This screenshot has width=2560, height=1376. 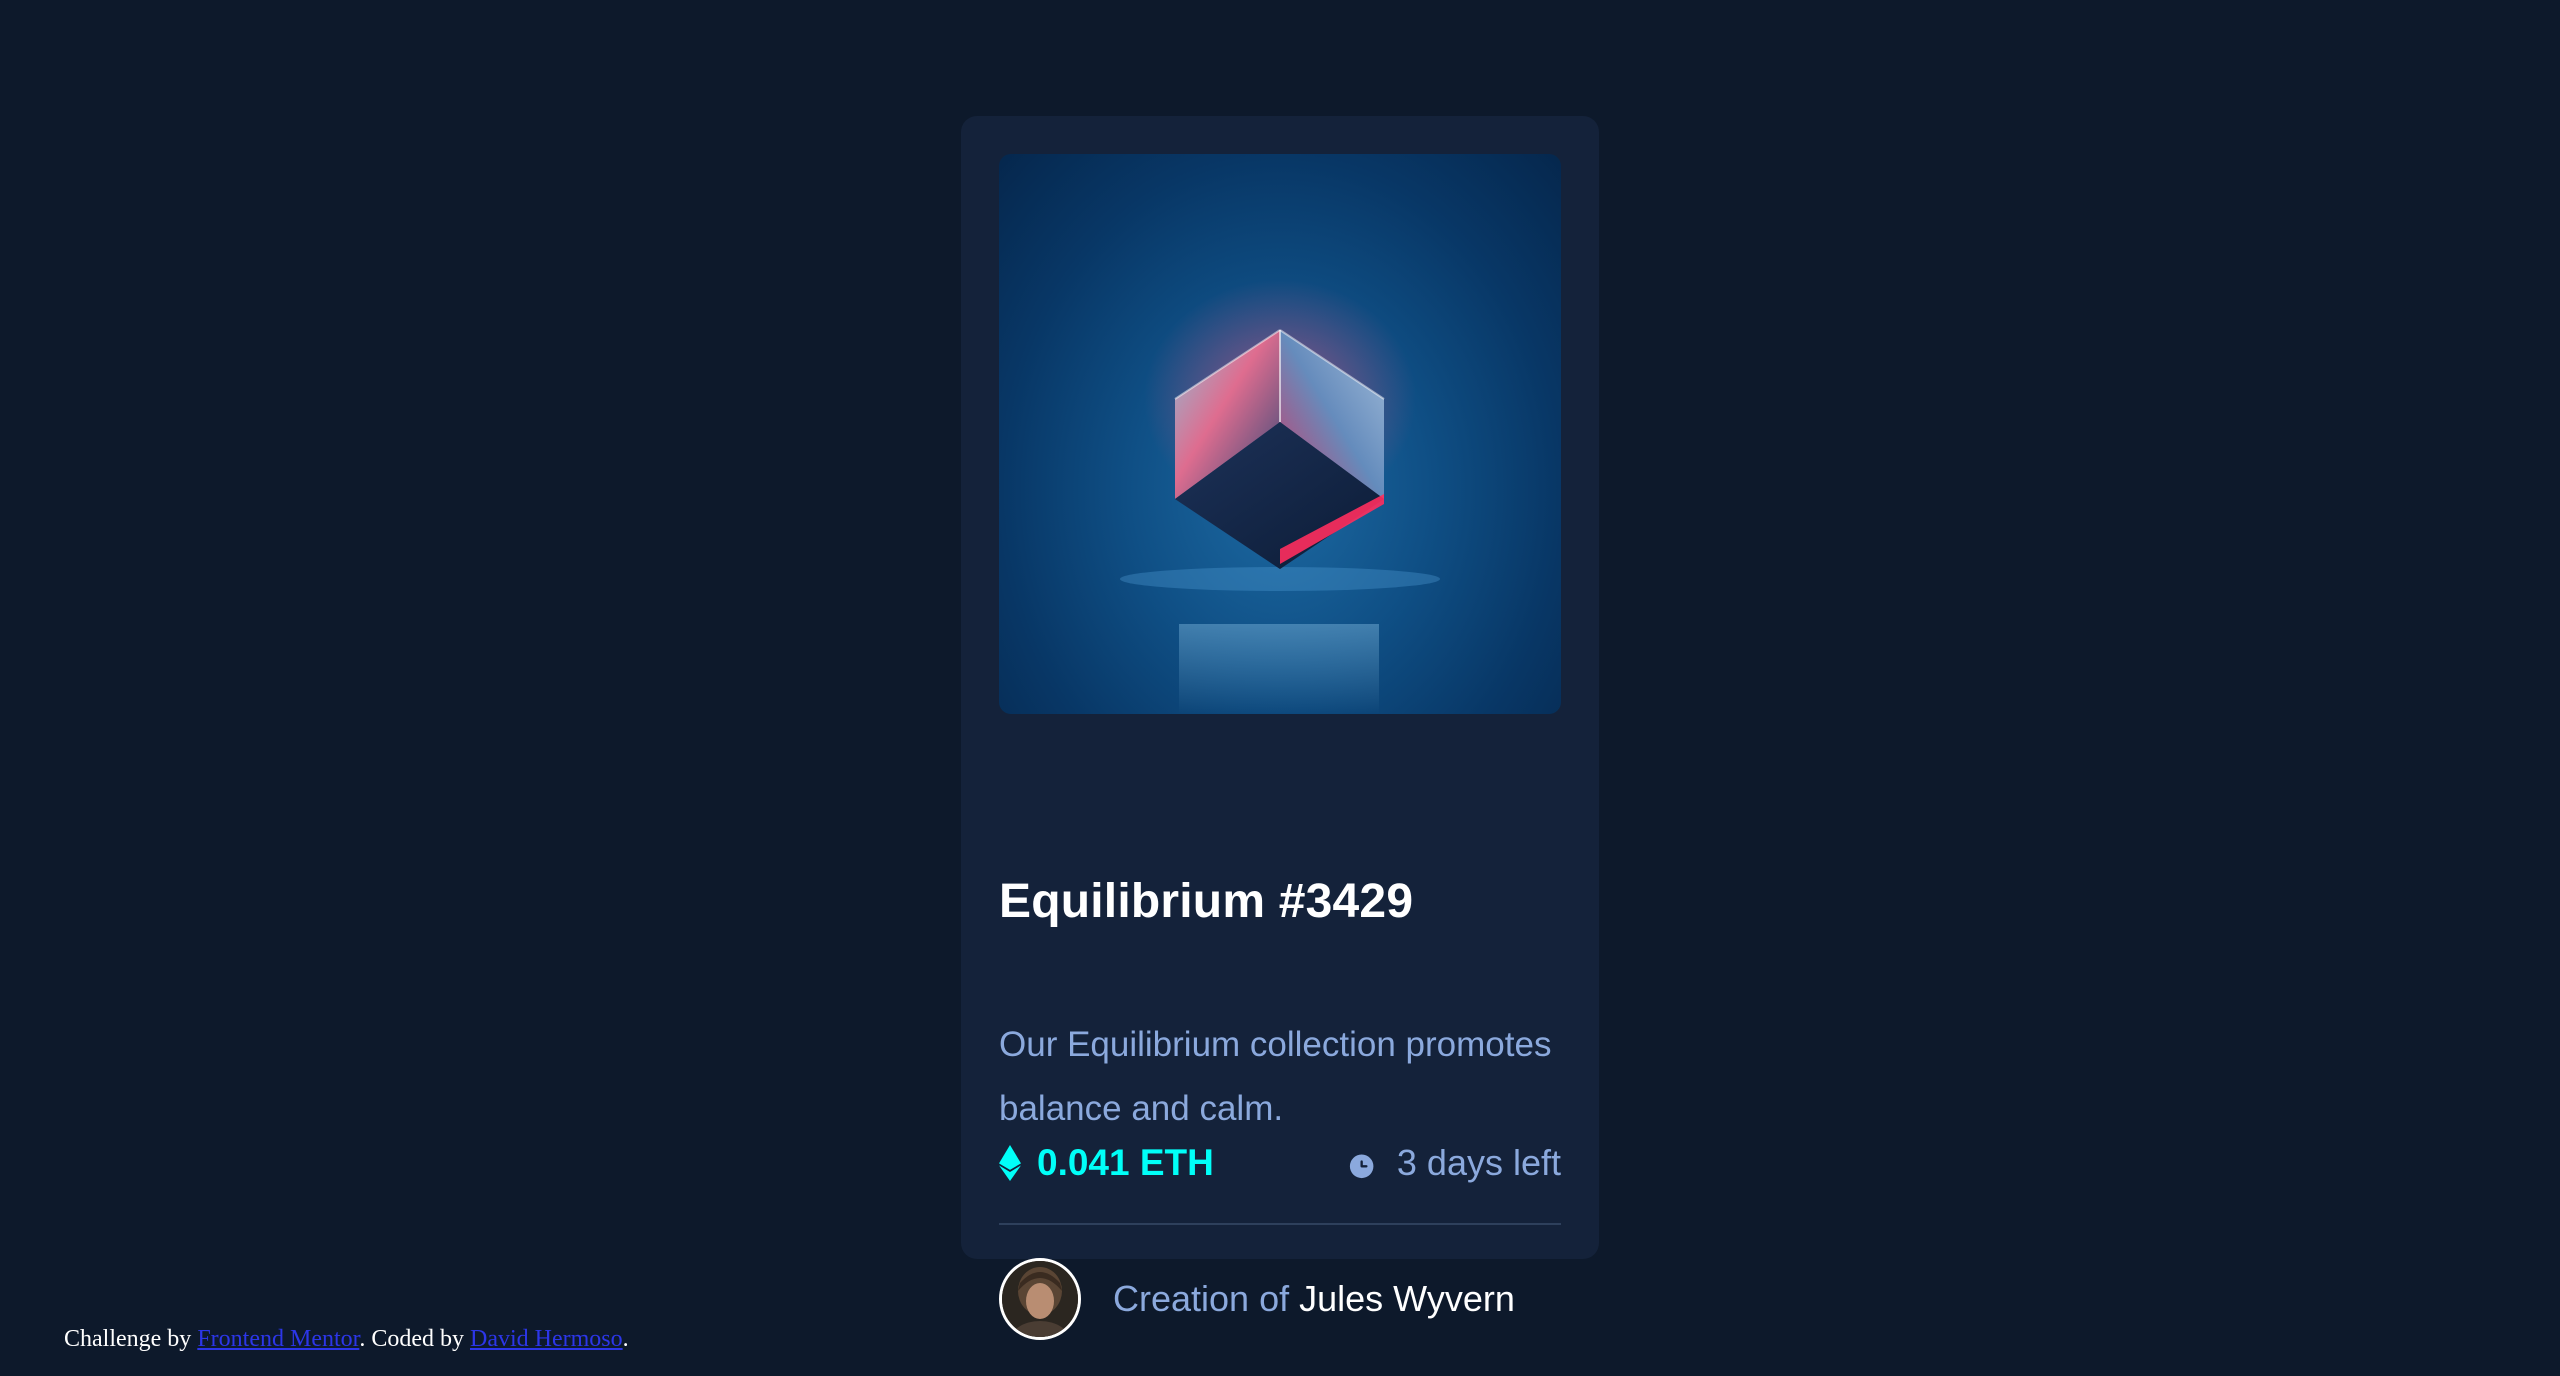 I want to click on creator-info: Creation of Jules Wyvern, so click(x=1257, y=1299).